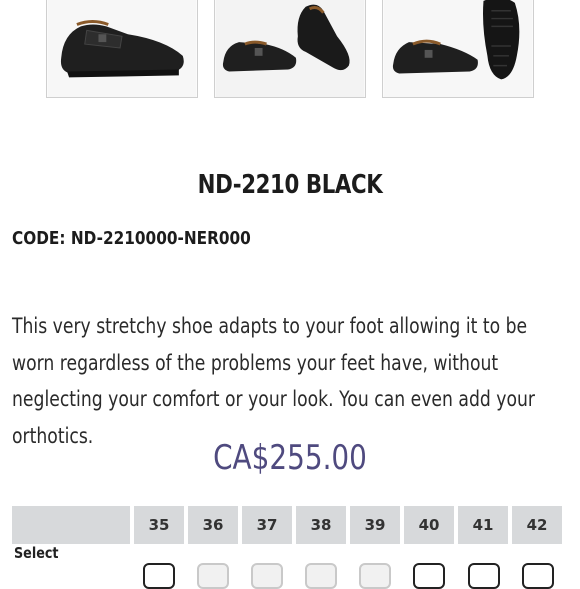  I want to click on size-header-36: 36, so click(213, 525).